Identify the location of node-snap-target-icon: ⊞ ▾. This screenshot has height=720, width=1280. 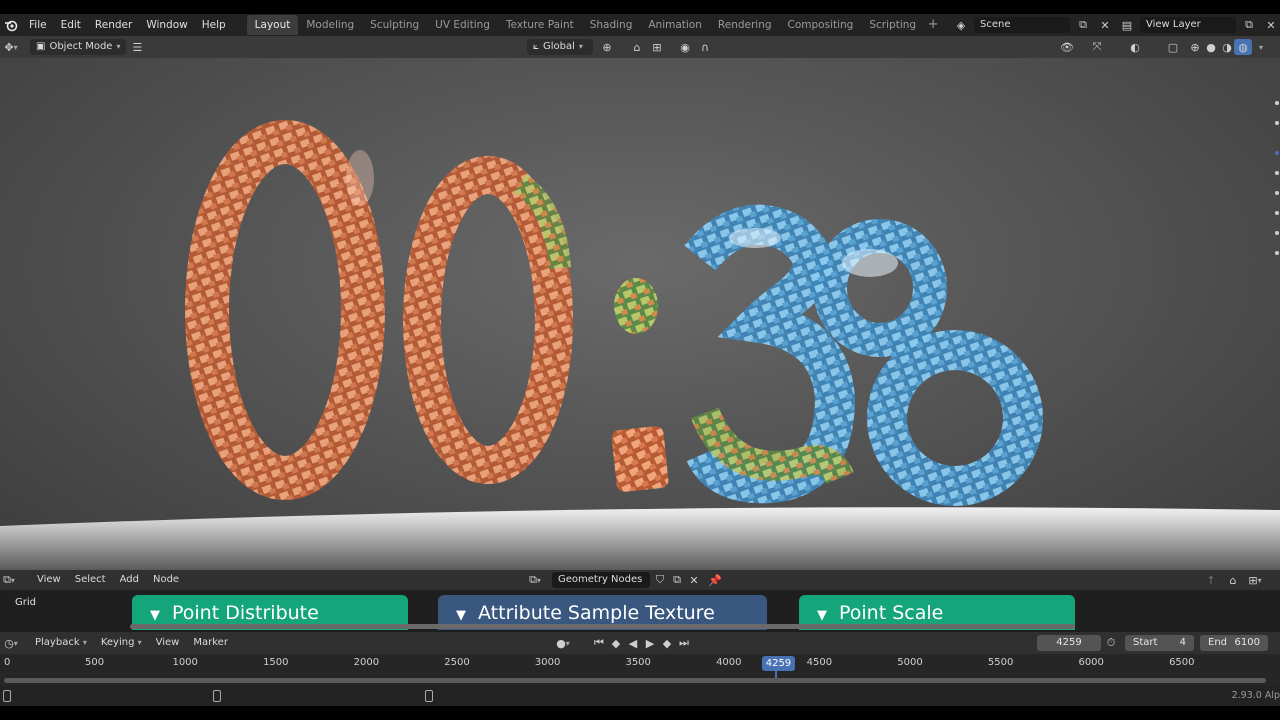
(1255, 580).